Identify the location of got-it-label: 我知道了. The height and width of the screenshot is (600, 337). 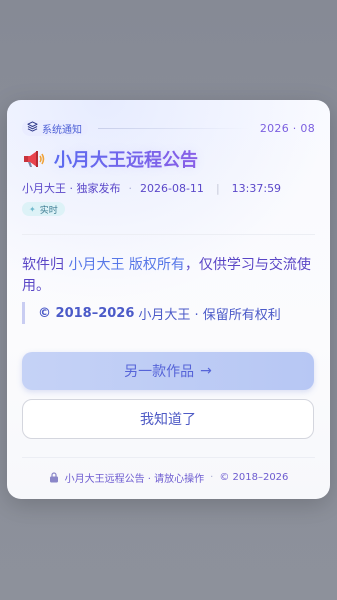
(168, 420).